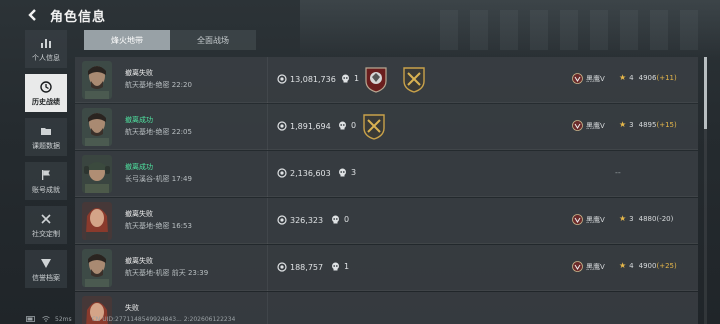 The width and height of the screenshot is (720, 324). Describe the element at coordinates (666, 124) in the screenshot. I see `score-delta: (+15)` at that location.